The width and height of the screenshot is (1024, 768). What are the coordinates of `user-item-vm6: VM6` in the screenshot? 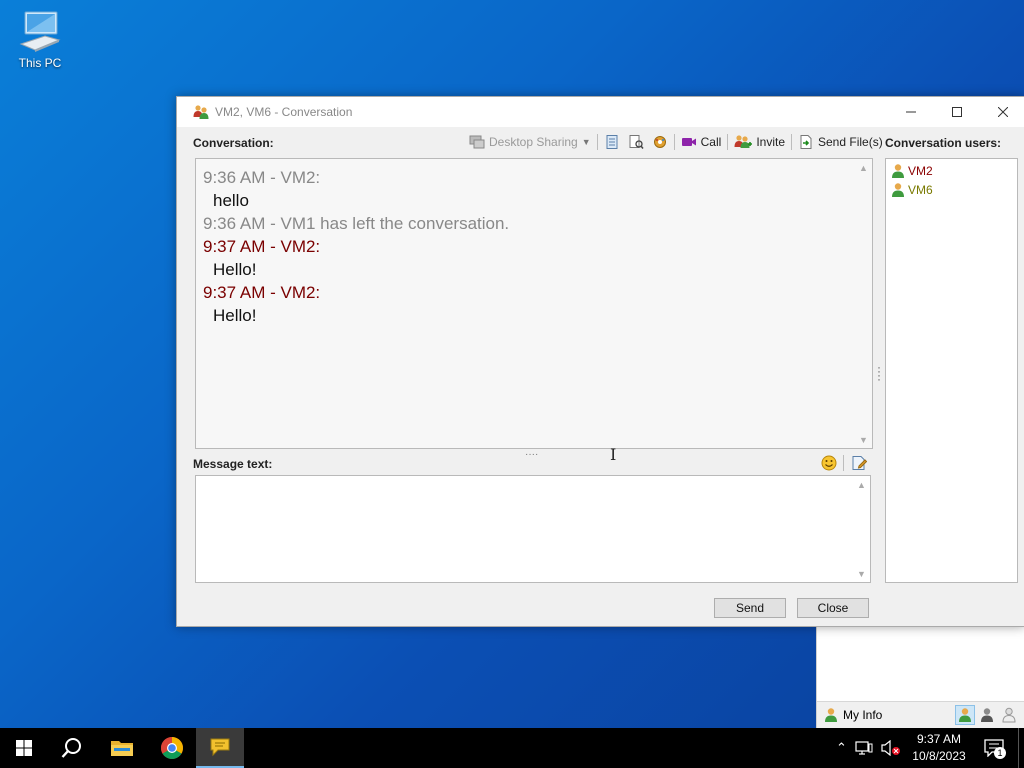 It's located at (951, 189).